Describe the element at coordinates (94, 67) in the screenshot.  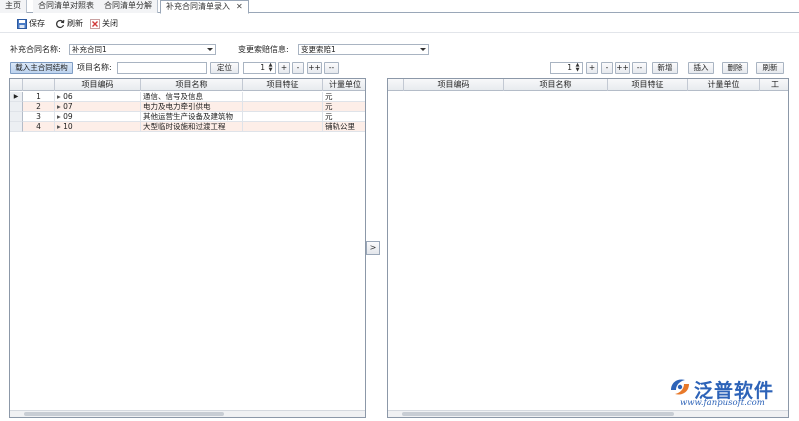
I see `item-name-label: 项目名称:` at that location.